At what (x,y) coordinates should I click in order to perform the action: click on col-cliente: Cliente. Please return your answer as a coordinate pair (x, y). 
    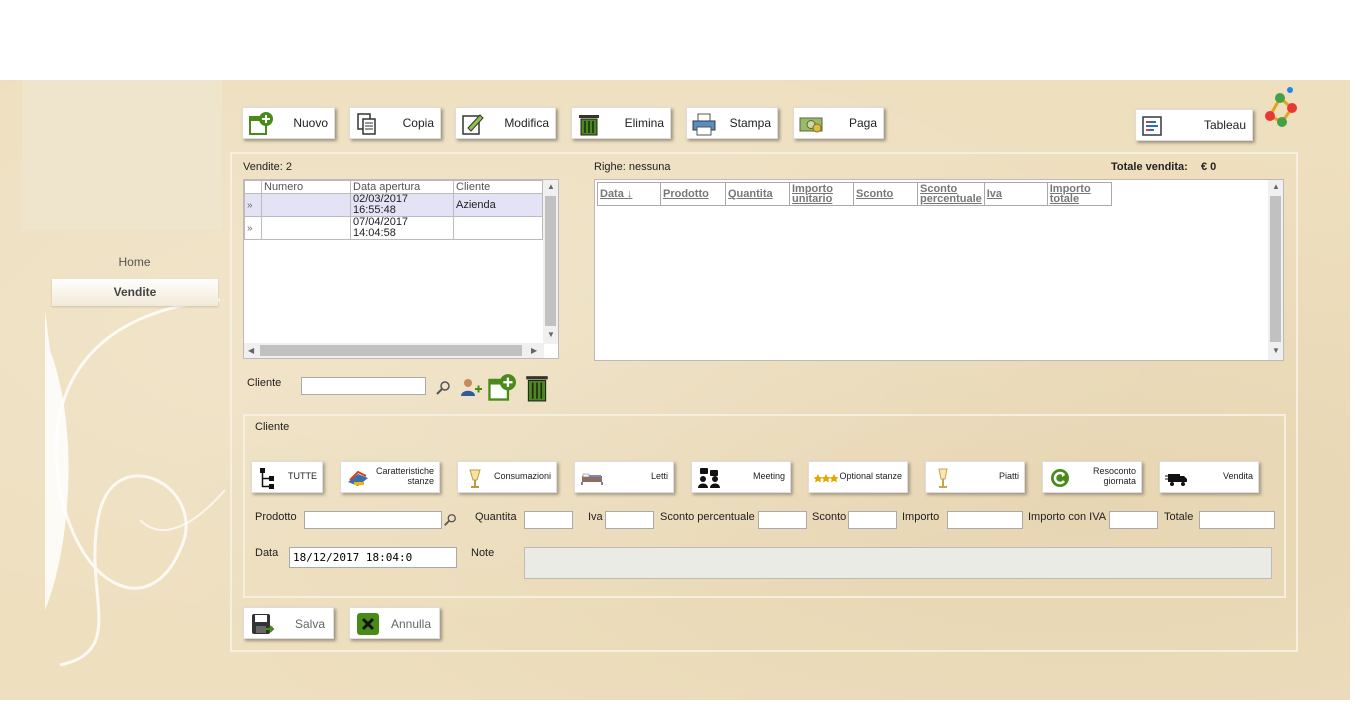
    Looking at the image, I should click on (498, 187).